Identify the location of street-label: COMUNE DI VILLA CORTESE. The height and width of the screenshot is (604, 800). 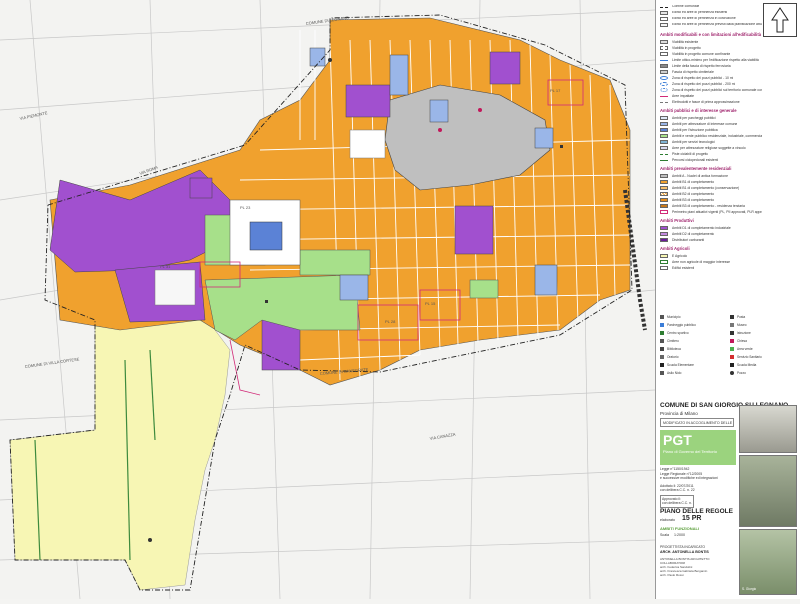
(52, 362).